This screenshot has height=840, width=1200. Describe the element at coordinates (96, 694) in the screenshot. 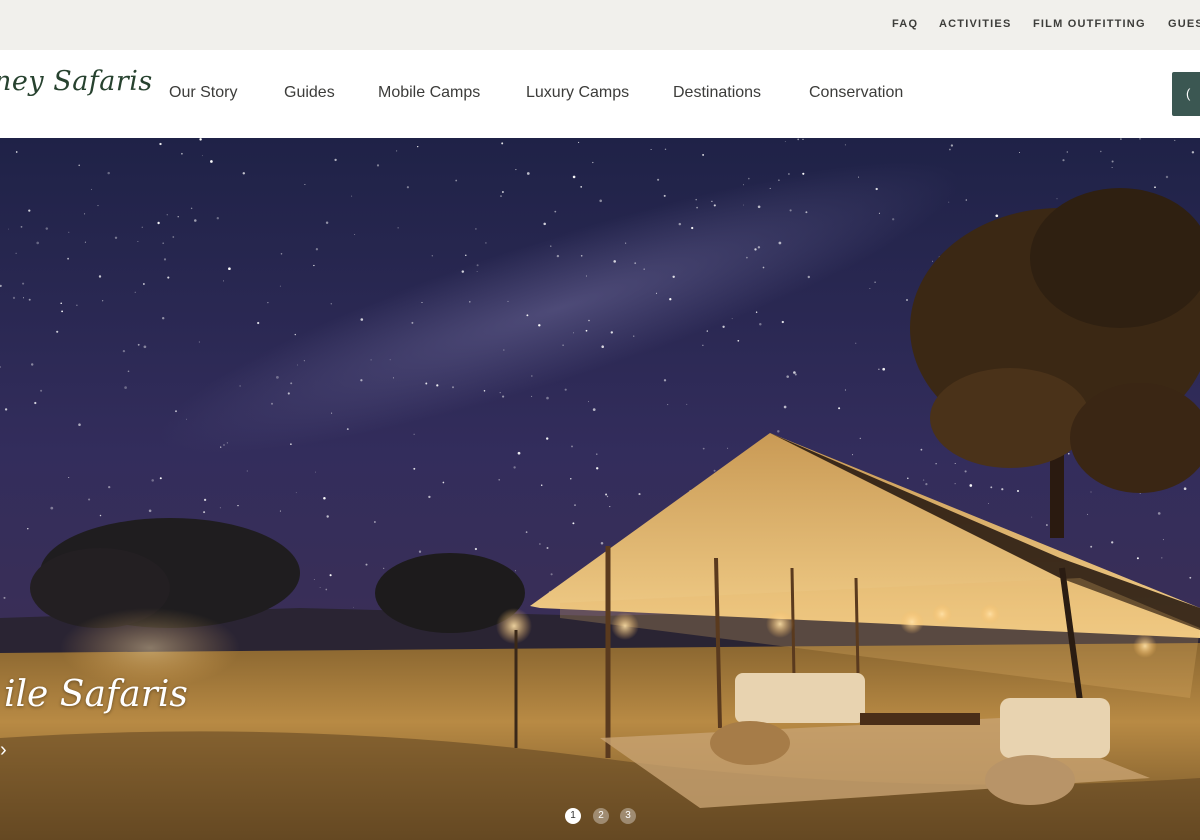

I see `hero-title: ile Safaris` at that location.